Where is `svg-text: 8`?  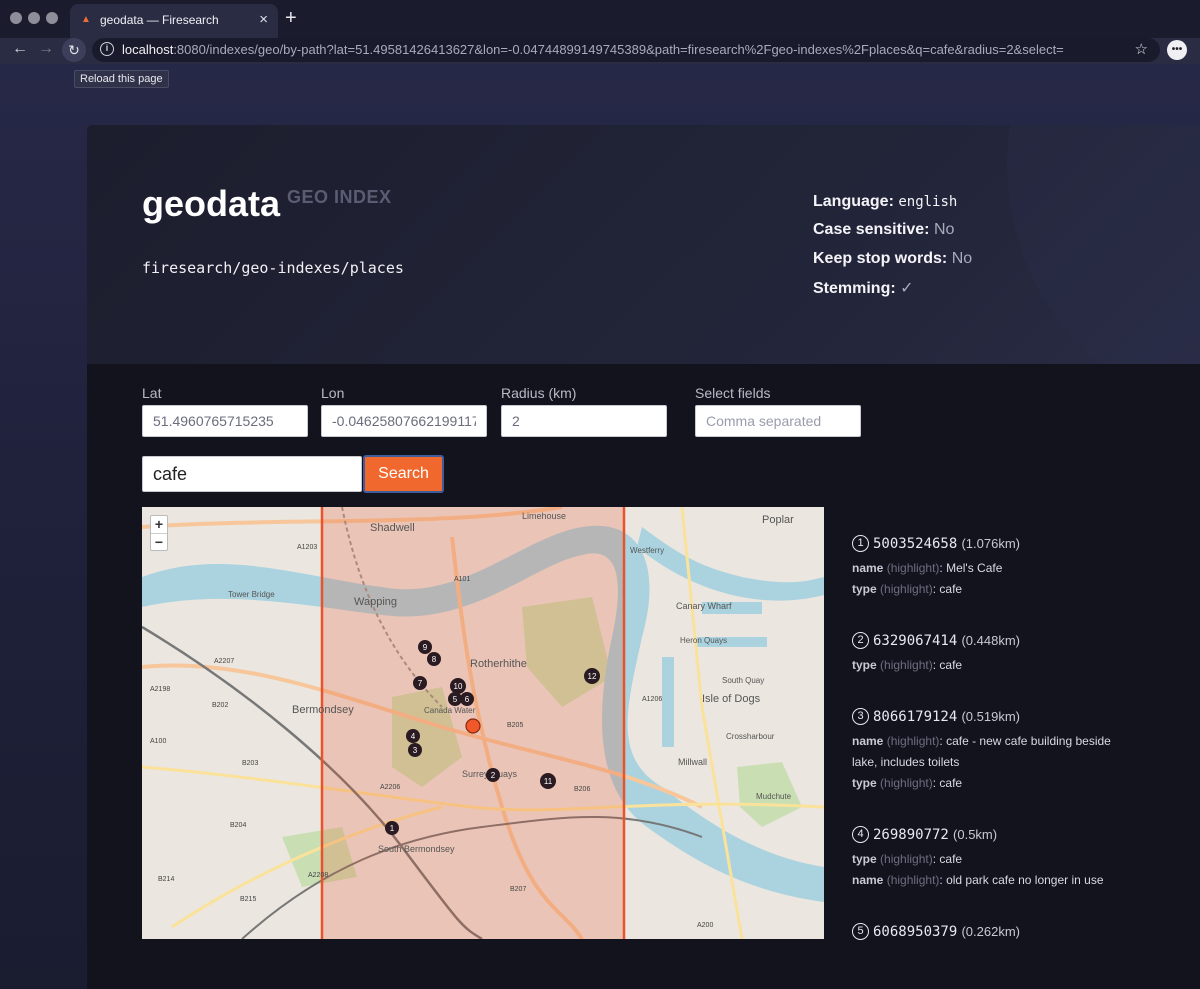 svg-text: 8 is located at coordinates (434, 659).